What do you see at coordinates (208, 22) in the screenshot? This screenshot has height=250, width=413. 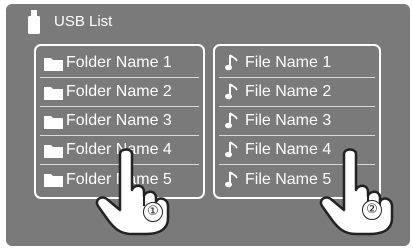 I see `header: USB List` at bounding box center [208, 22].